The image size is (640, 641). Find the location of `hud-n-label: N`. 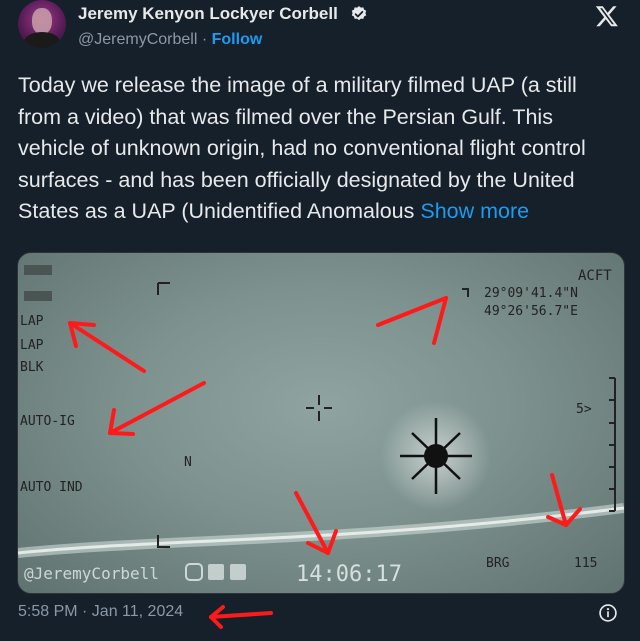

hud-n-label: N is located at coordinates (188, 462).